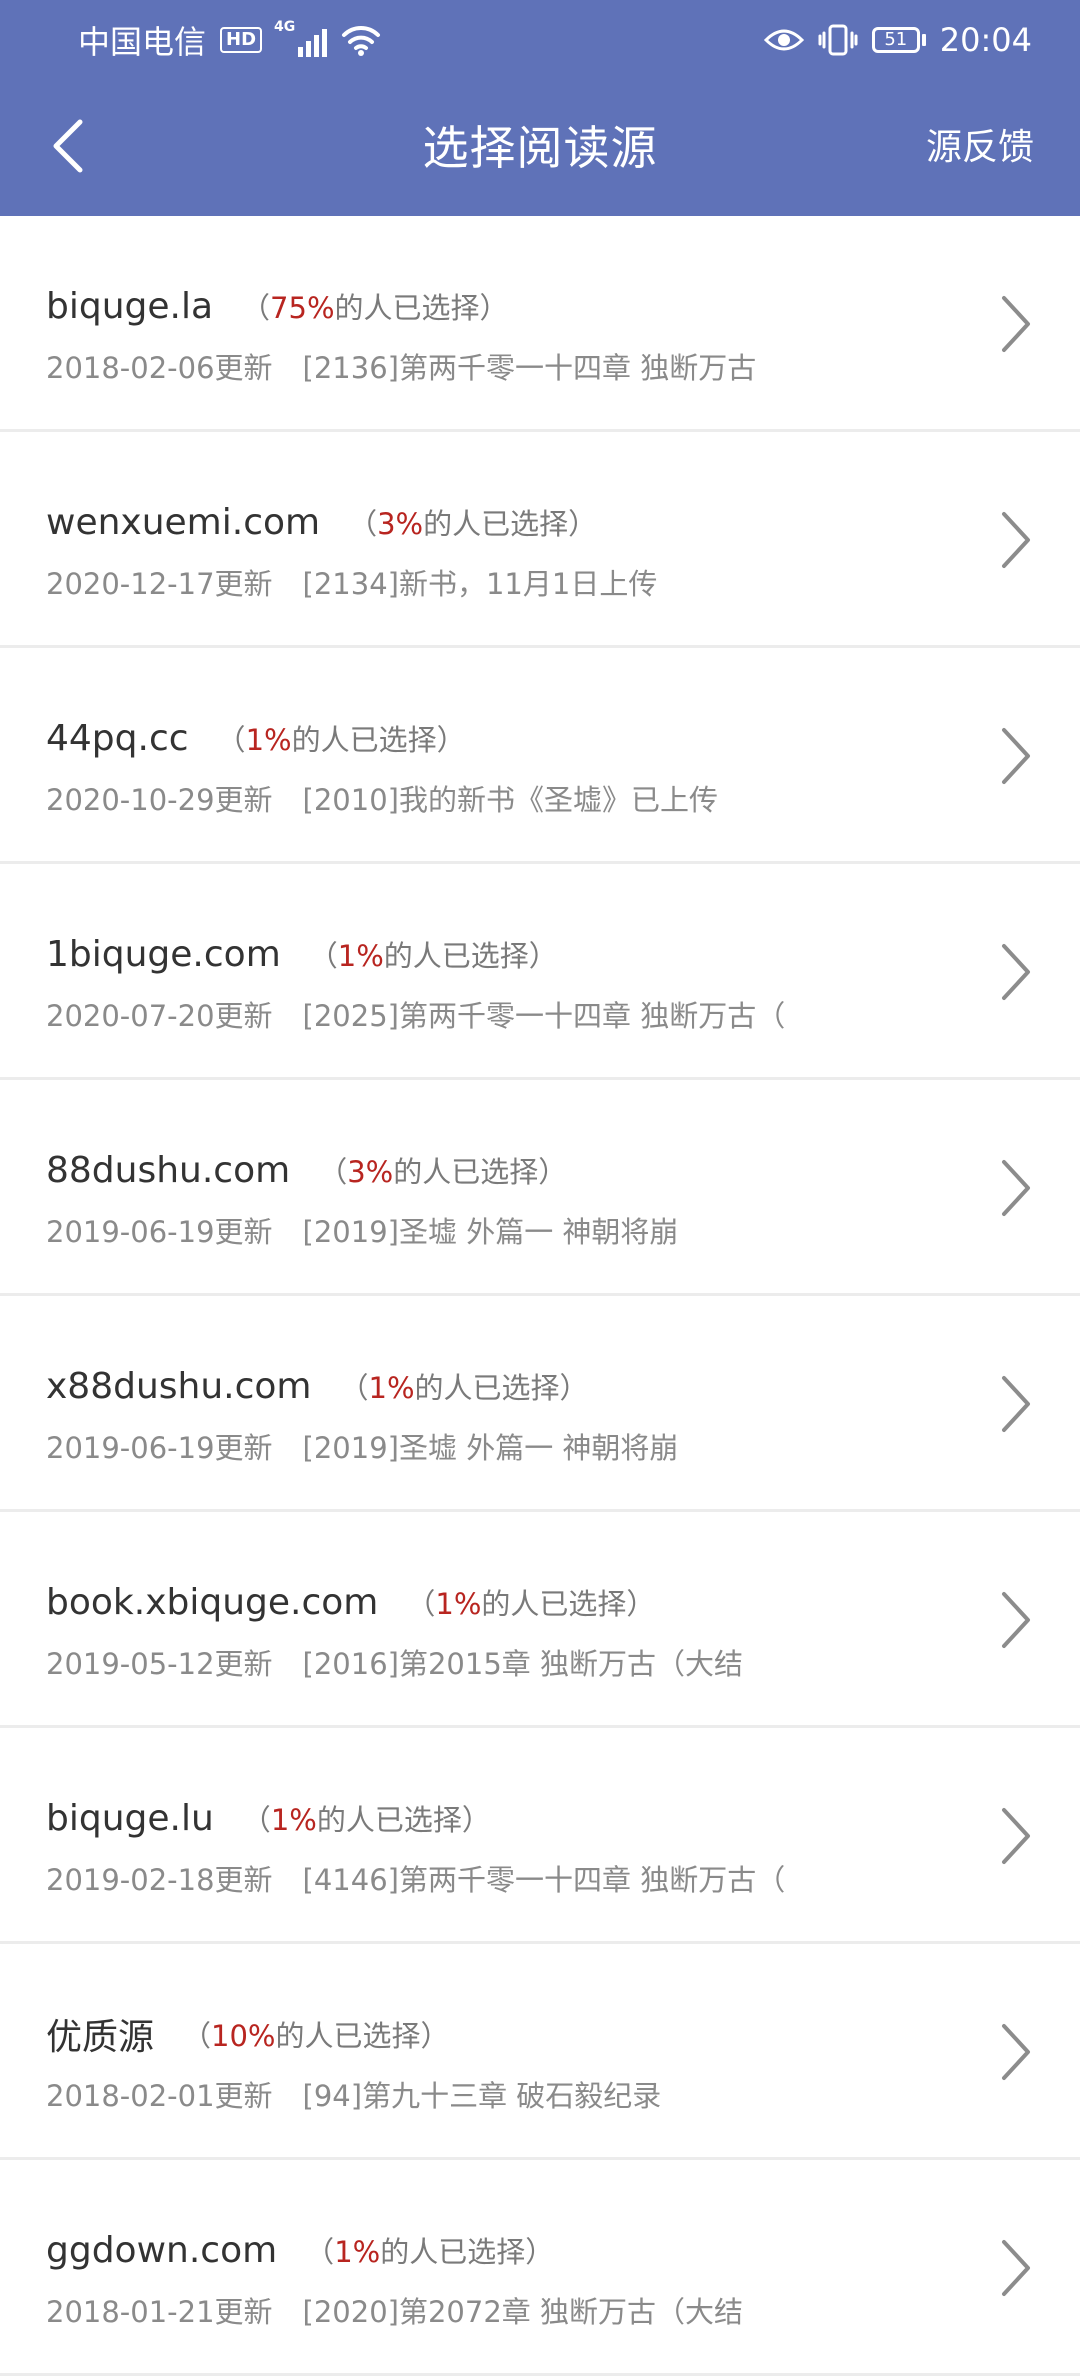 This screenshot has height=2376, width=1080. I want to click on carrier-label: 中国电信, so click(142, 42).